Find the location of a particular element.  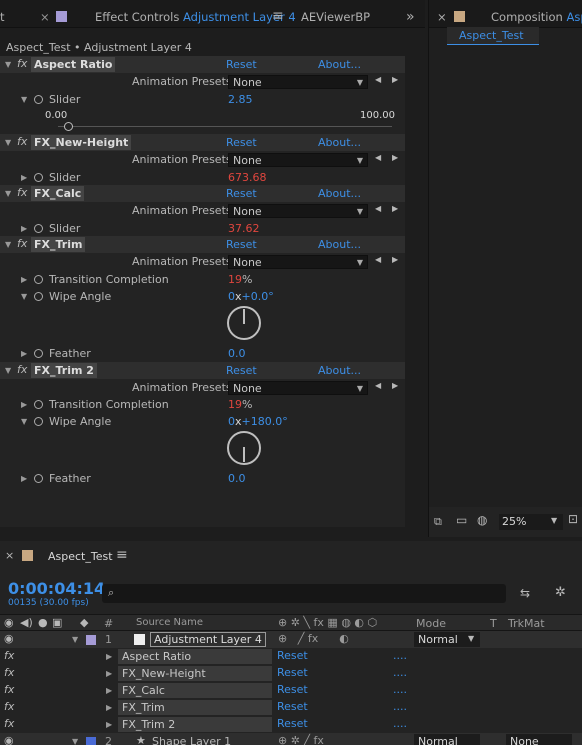

angle-dial is located at coordinates (244, 448).